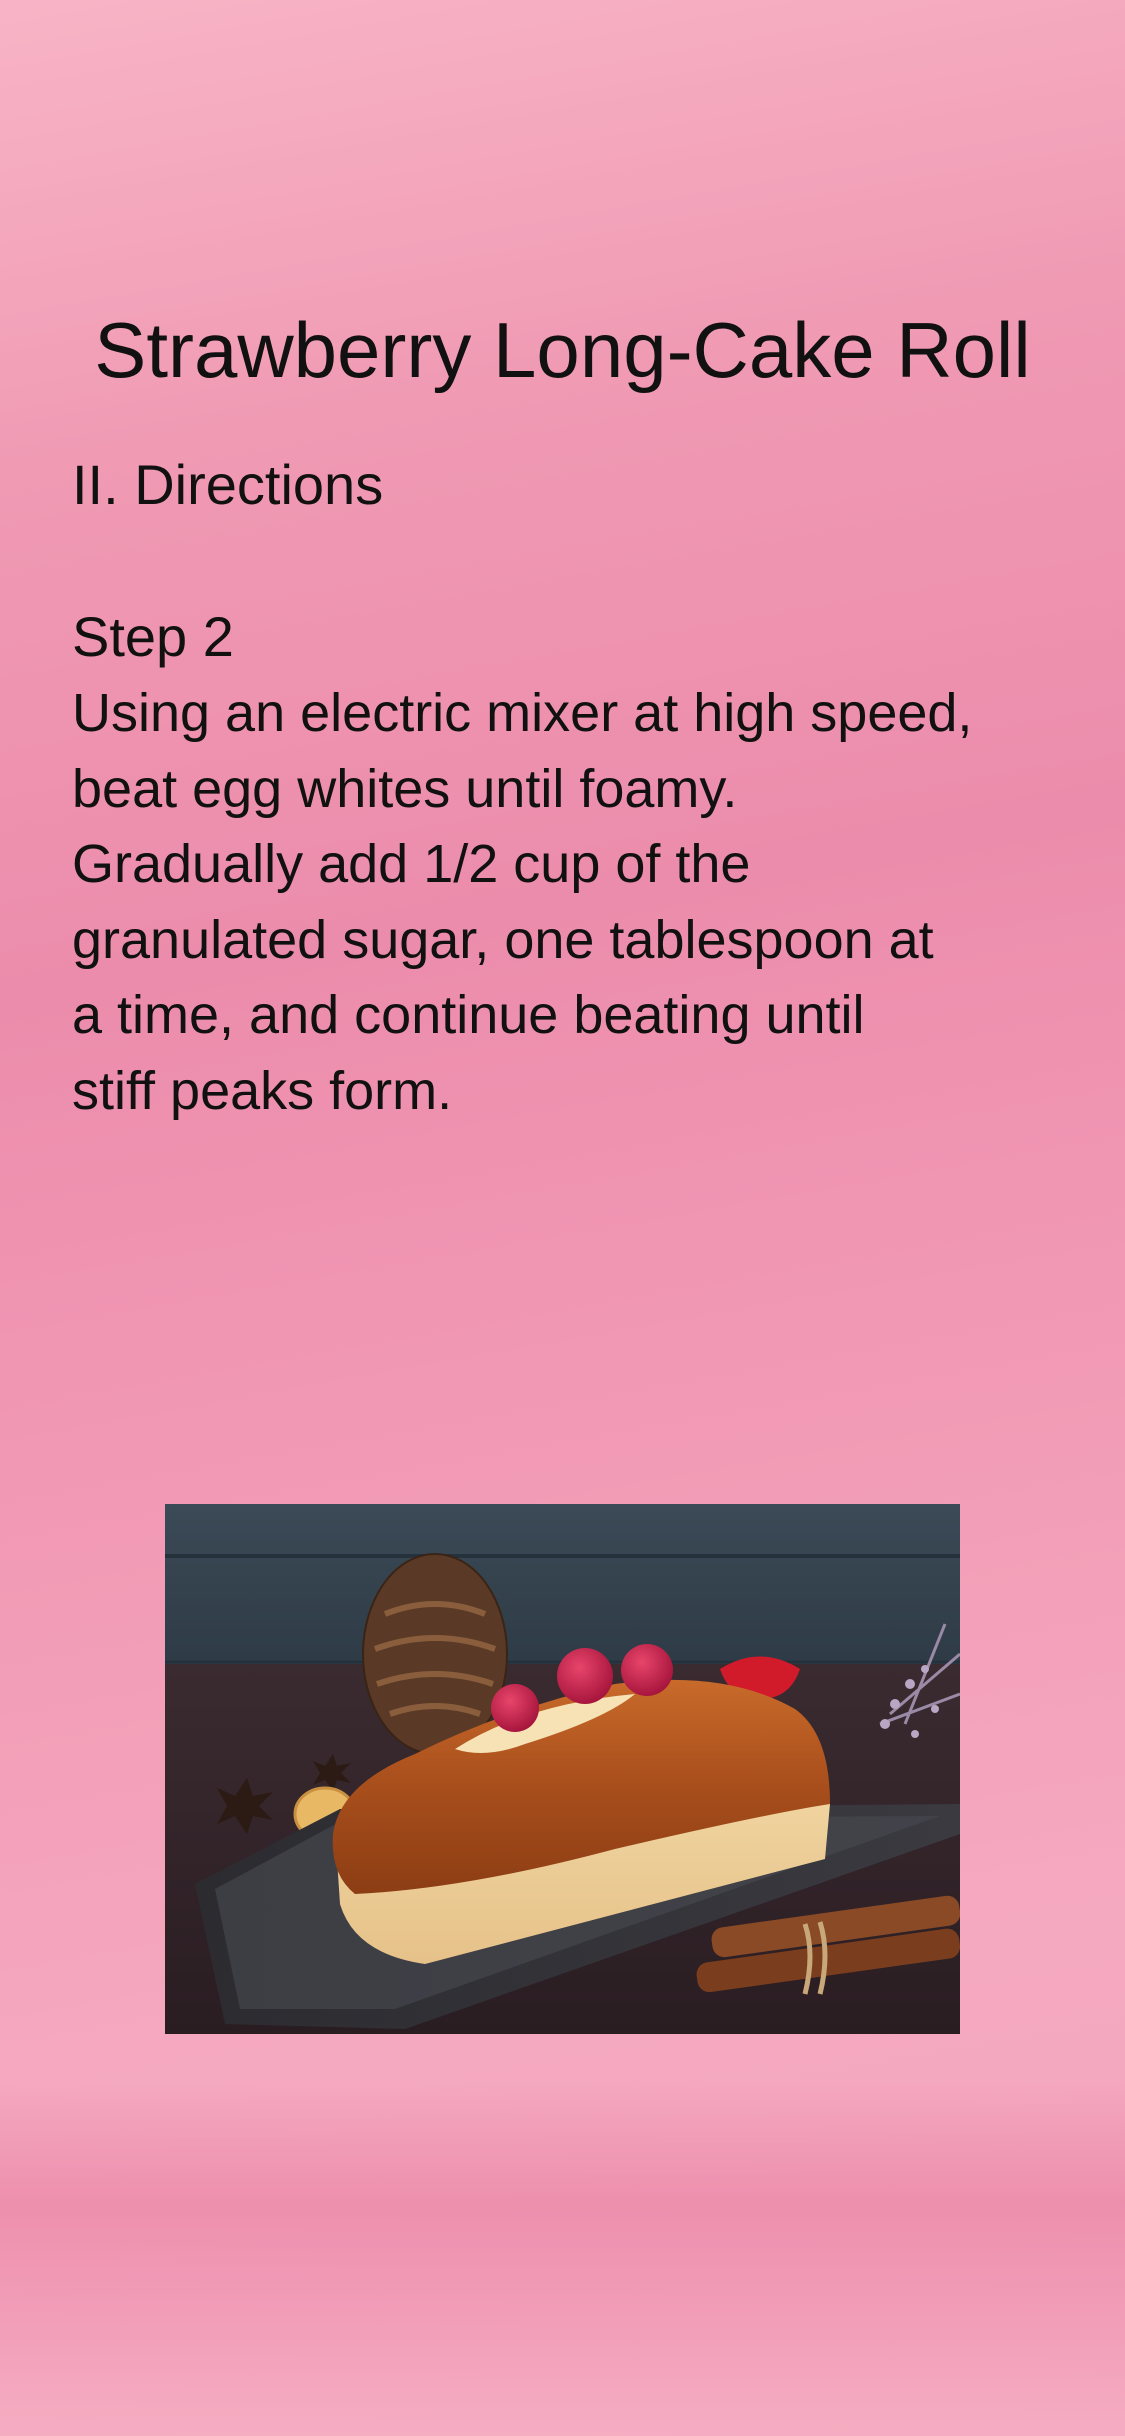  I want to click on section-heading: II. Directions, so click(228, 484).